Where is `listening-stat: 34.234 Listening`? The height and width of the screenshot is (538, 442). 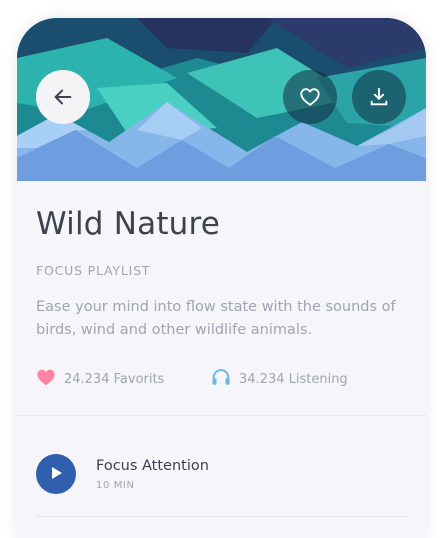
listening-stat: 34.234 Listening is located at coordinates (279, 379).